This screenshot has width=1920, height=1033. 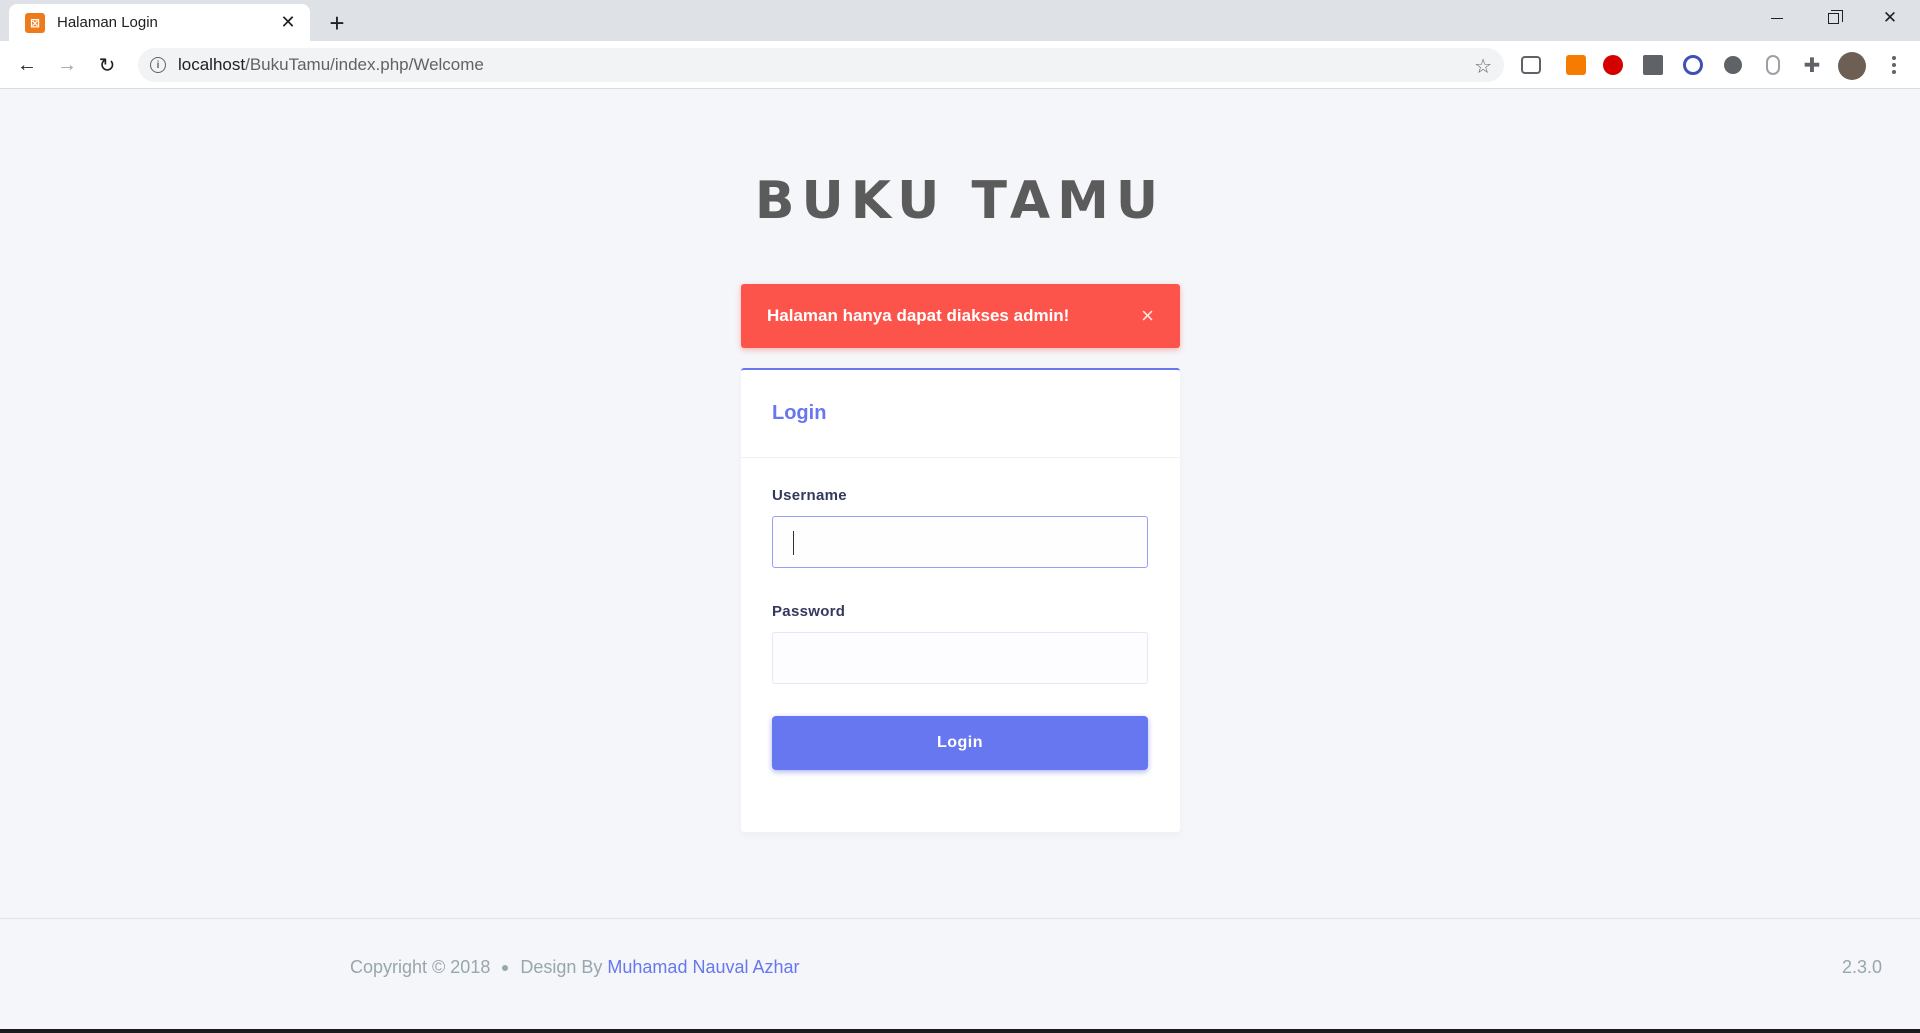 I want to click on error-alert: Halaman hanya dapat diakses admin! ×, so click(x=960, y=316).